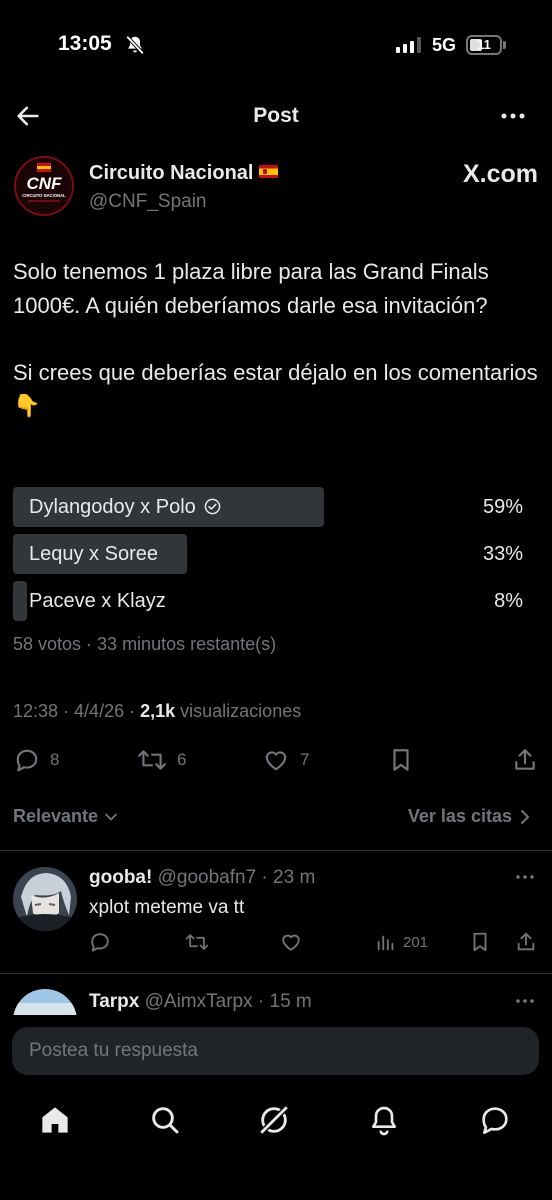  I want to click on reply-button, so click(100, 942).